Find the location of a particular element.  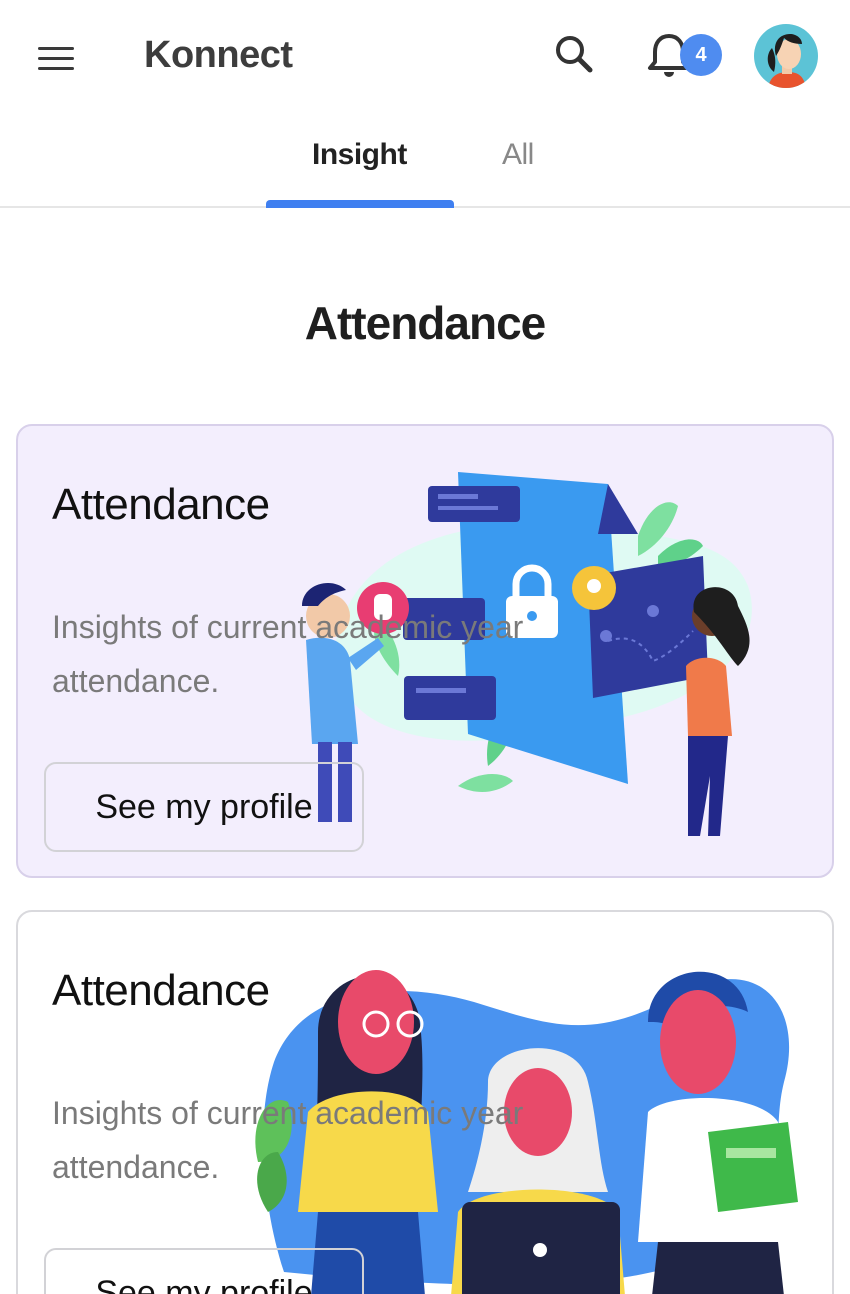

tab-bar: Insight All is located at coordinates (425, 160).